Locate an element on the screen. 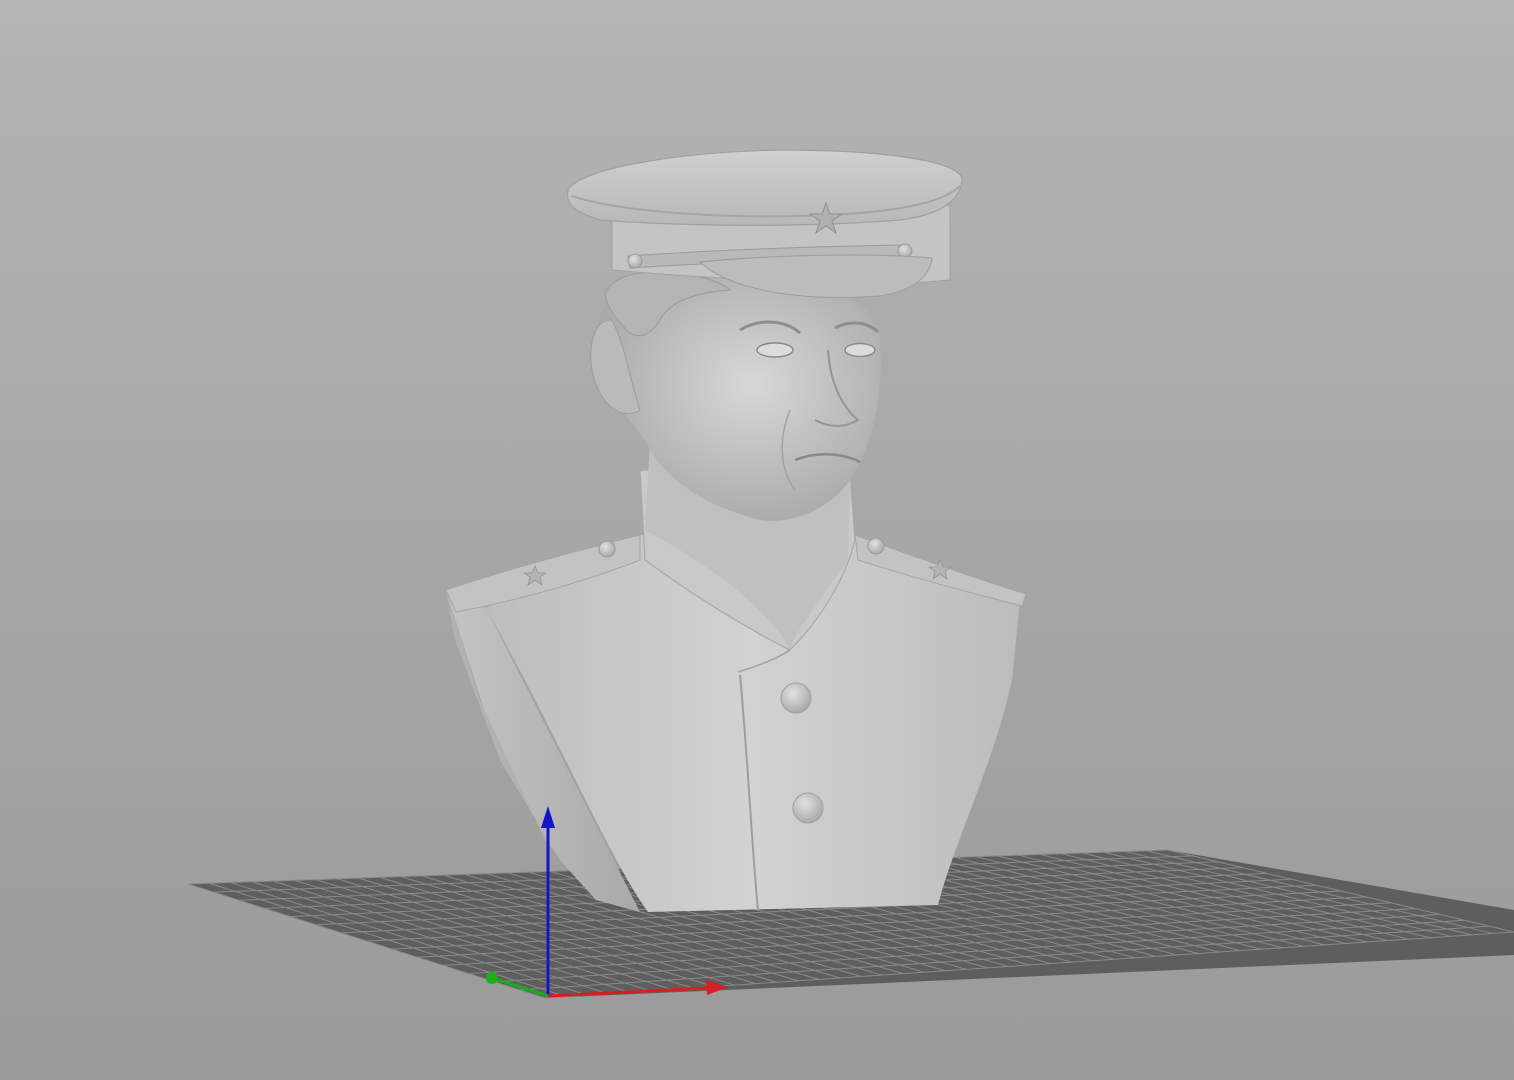 The width and height of the screenshot is (1514, 1080). epaulette-button-right is located at coordinates (876, 546).